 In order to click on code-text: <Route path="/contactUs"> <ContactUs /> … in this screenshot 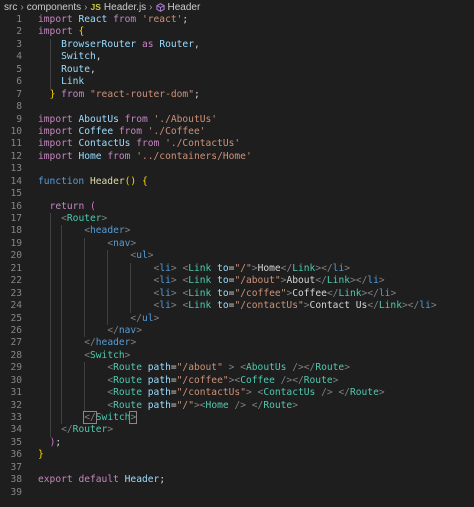, I will do `click(211, 393)`.